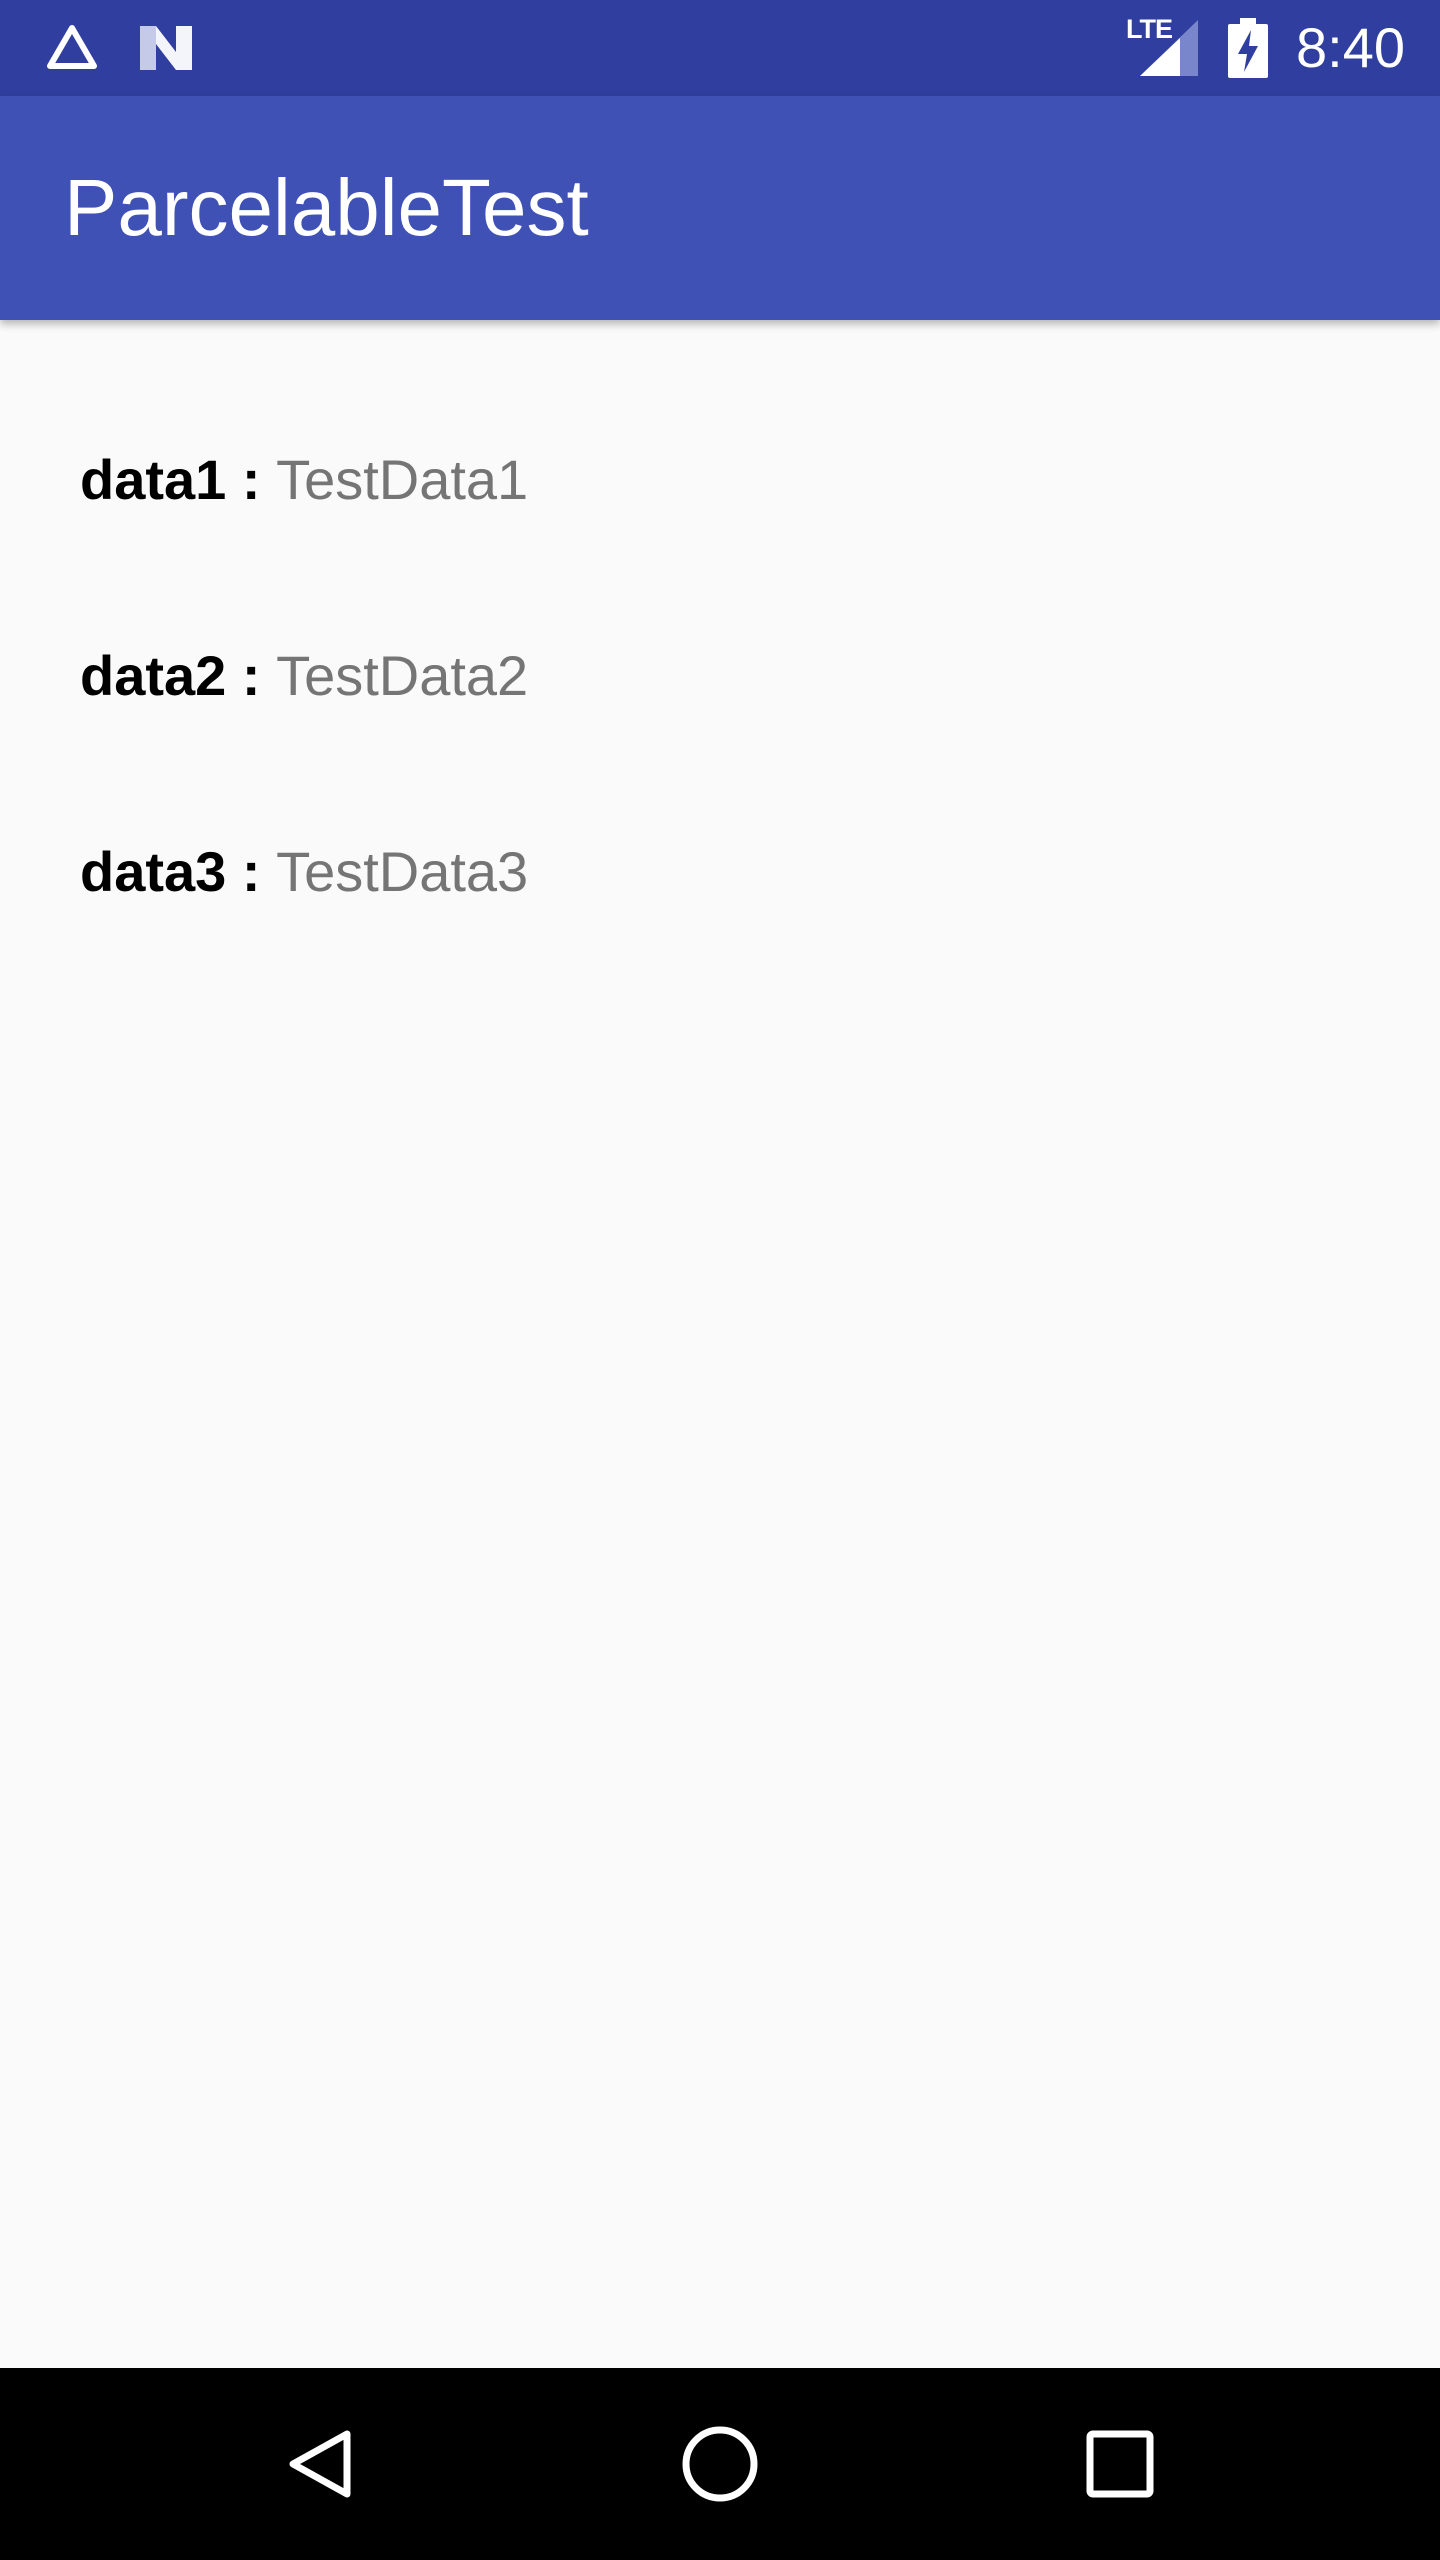  I want to click on data-value: TestData3, so click(402, 871).